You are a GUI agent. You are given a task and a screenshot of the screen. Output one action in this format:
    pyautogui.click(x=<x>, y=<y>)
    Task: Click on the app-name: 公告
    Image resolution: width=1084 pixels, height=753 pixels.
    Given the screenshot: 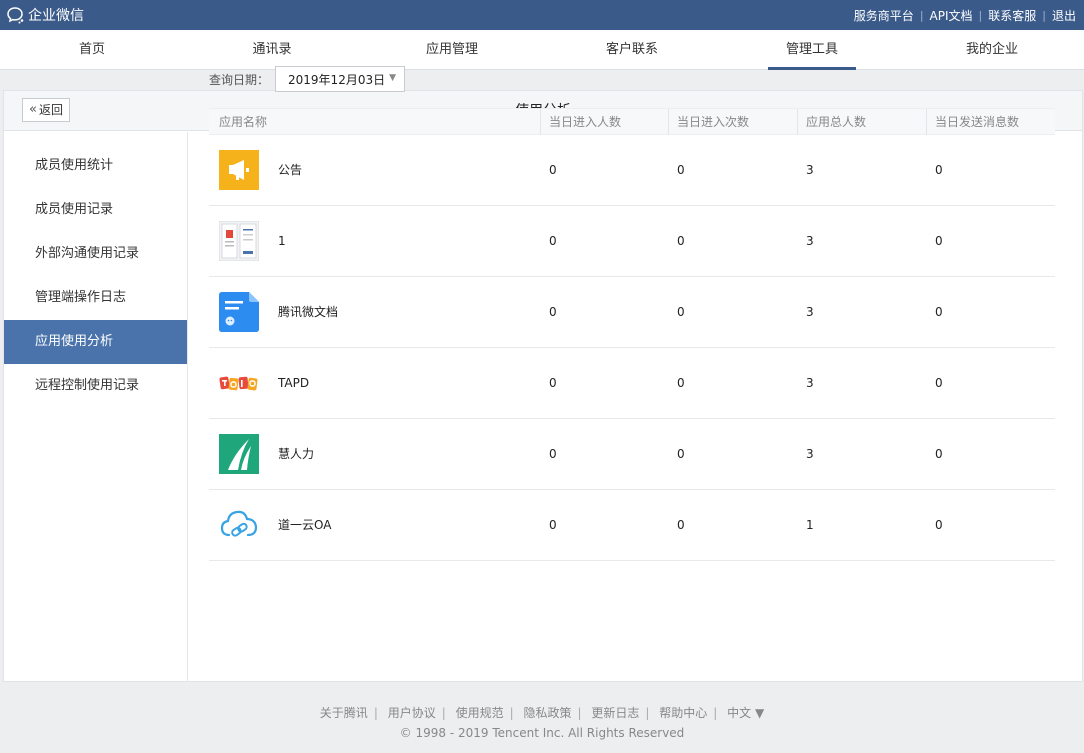 What is the action you would take?
    pyautogui.click(x=290, y=170)
    